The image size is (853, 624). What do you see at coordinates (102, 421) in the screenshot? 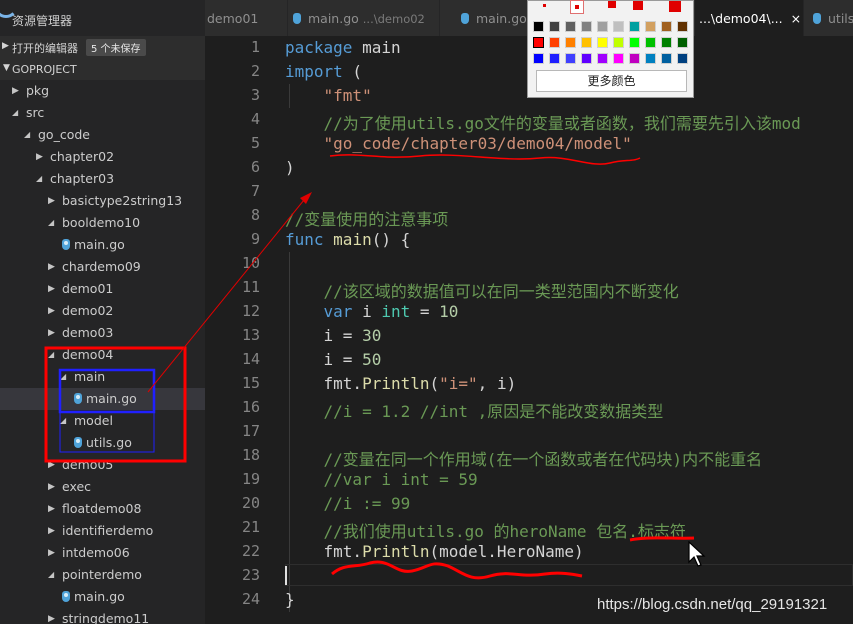
I see `tree-folder-item: ◢ model` at bounding box center [102, 421].